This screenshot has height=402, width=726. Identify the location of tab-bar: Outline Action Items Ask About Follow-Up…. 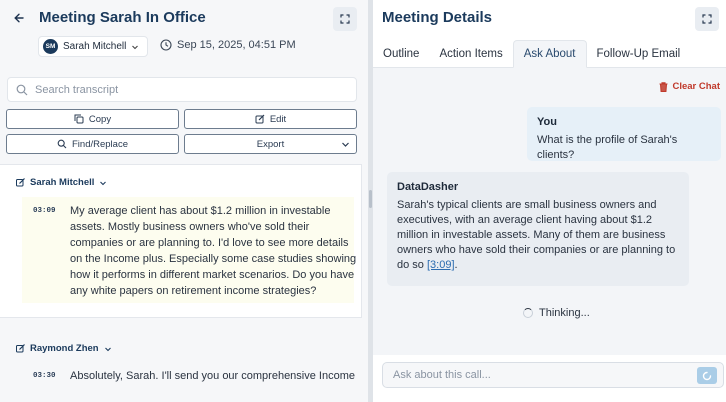
(549, 54).